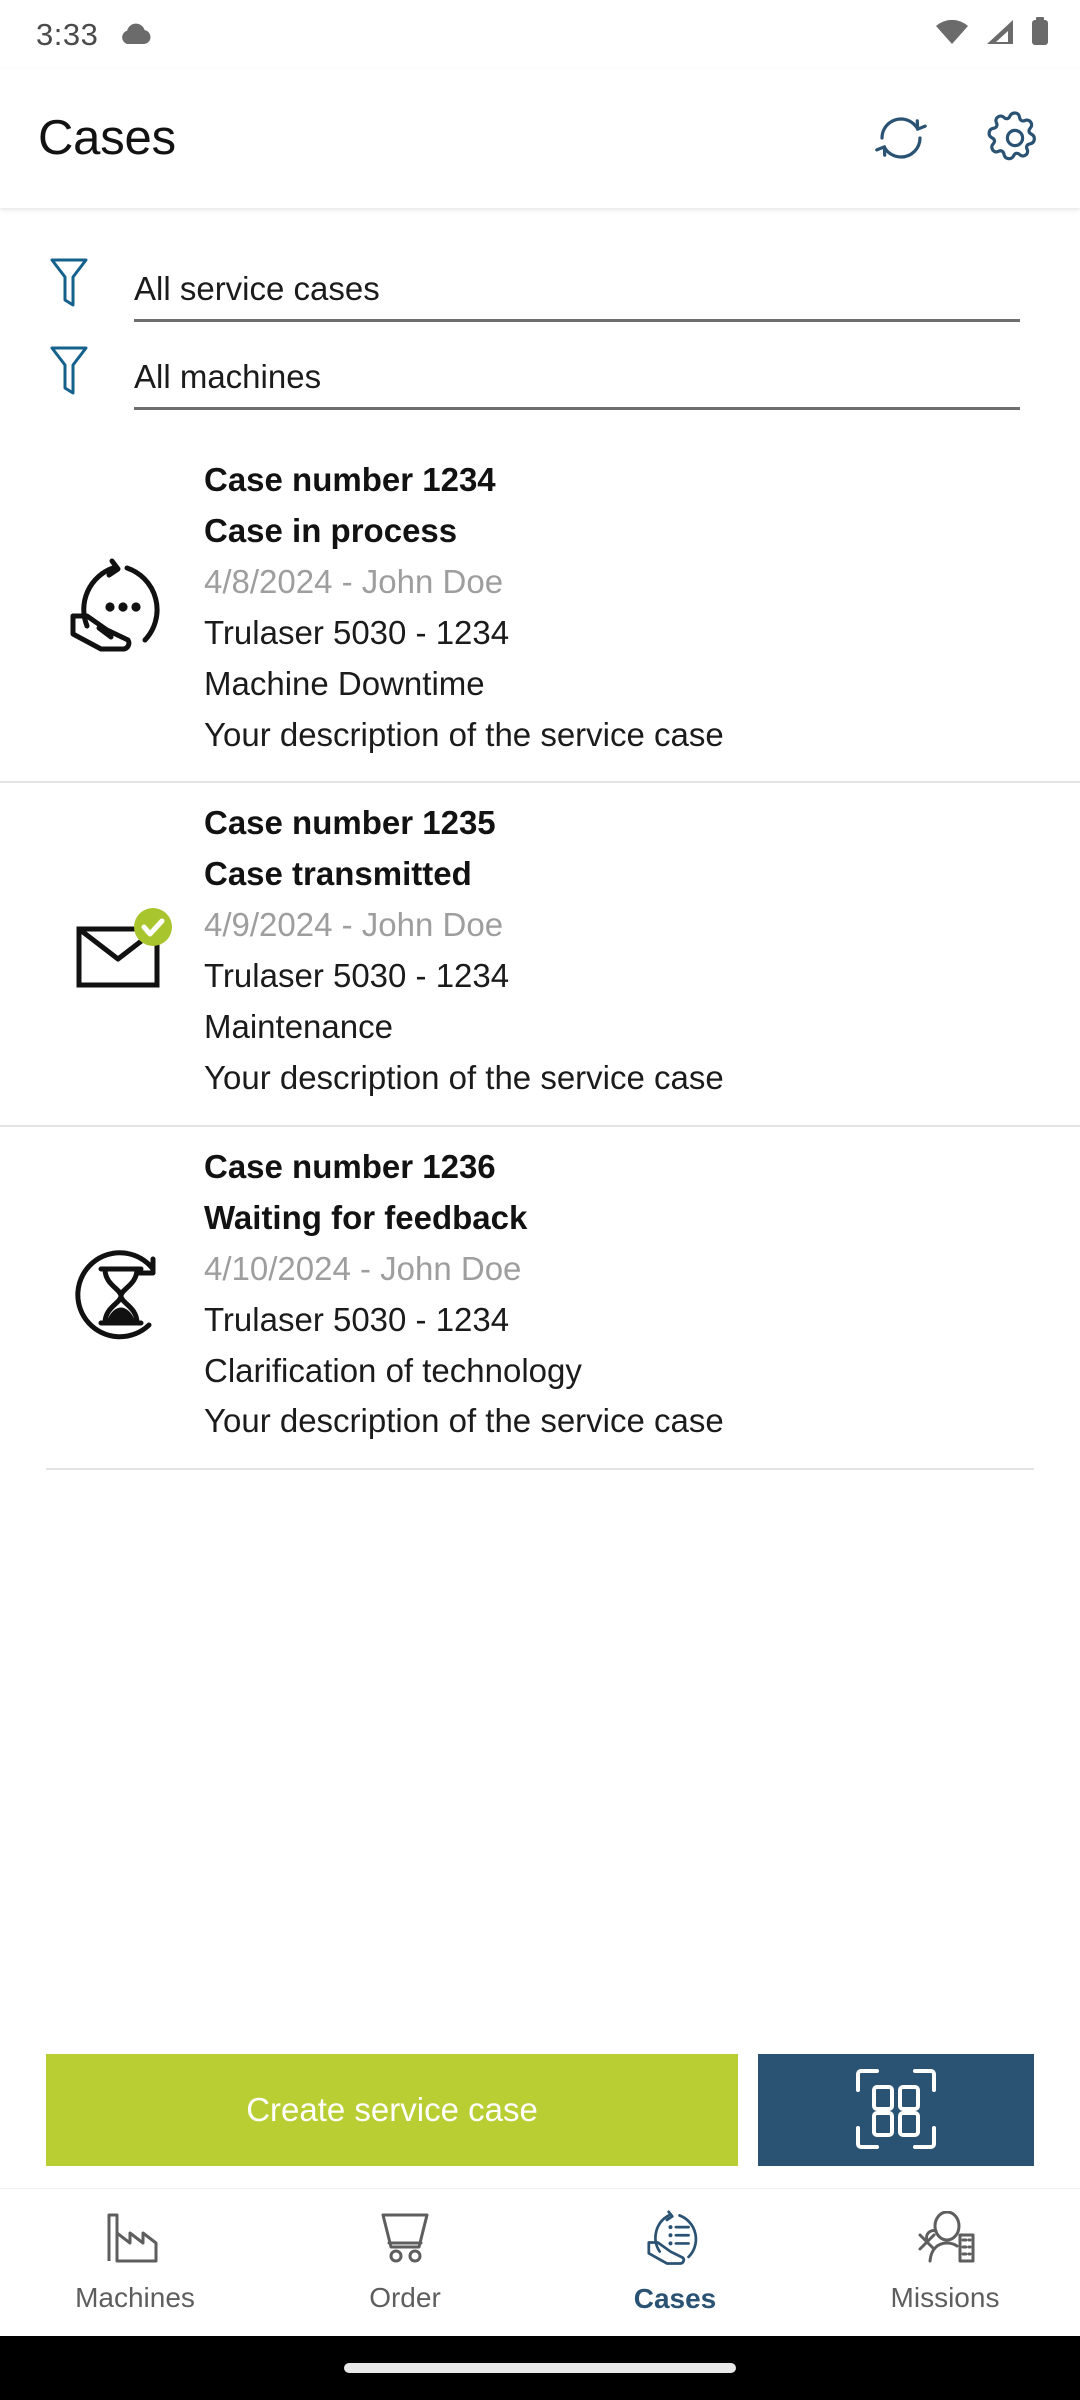 The width and height of the screenshot is (1080, 2400). What do you see at coordinates (945, 2297) in the screenshot?
I see `nav-label-missions: Missions` at bounding box center [945, 2297].